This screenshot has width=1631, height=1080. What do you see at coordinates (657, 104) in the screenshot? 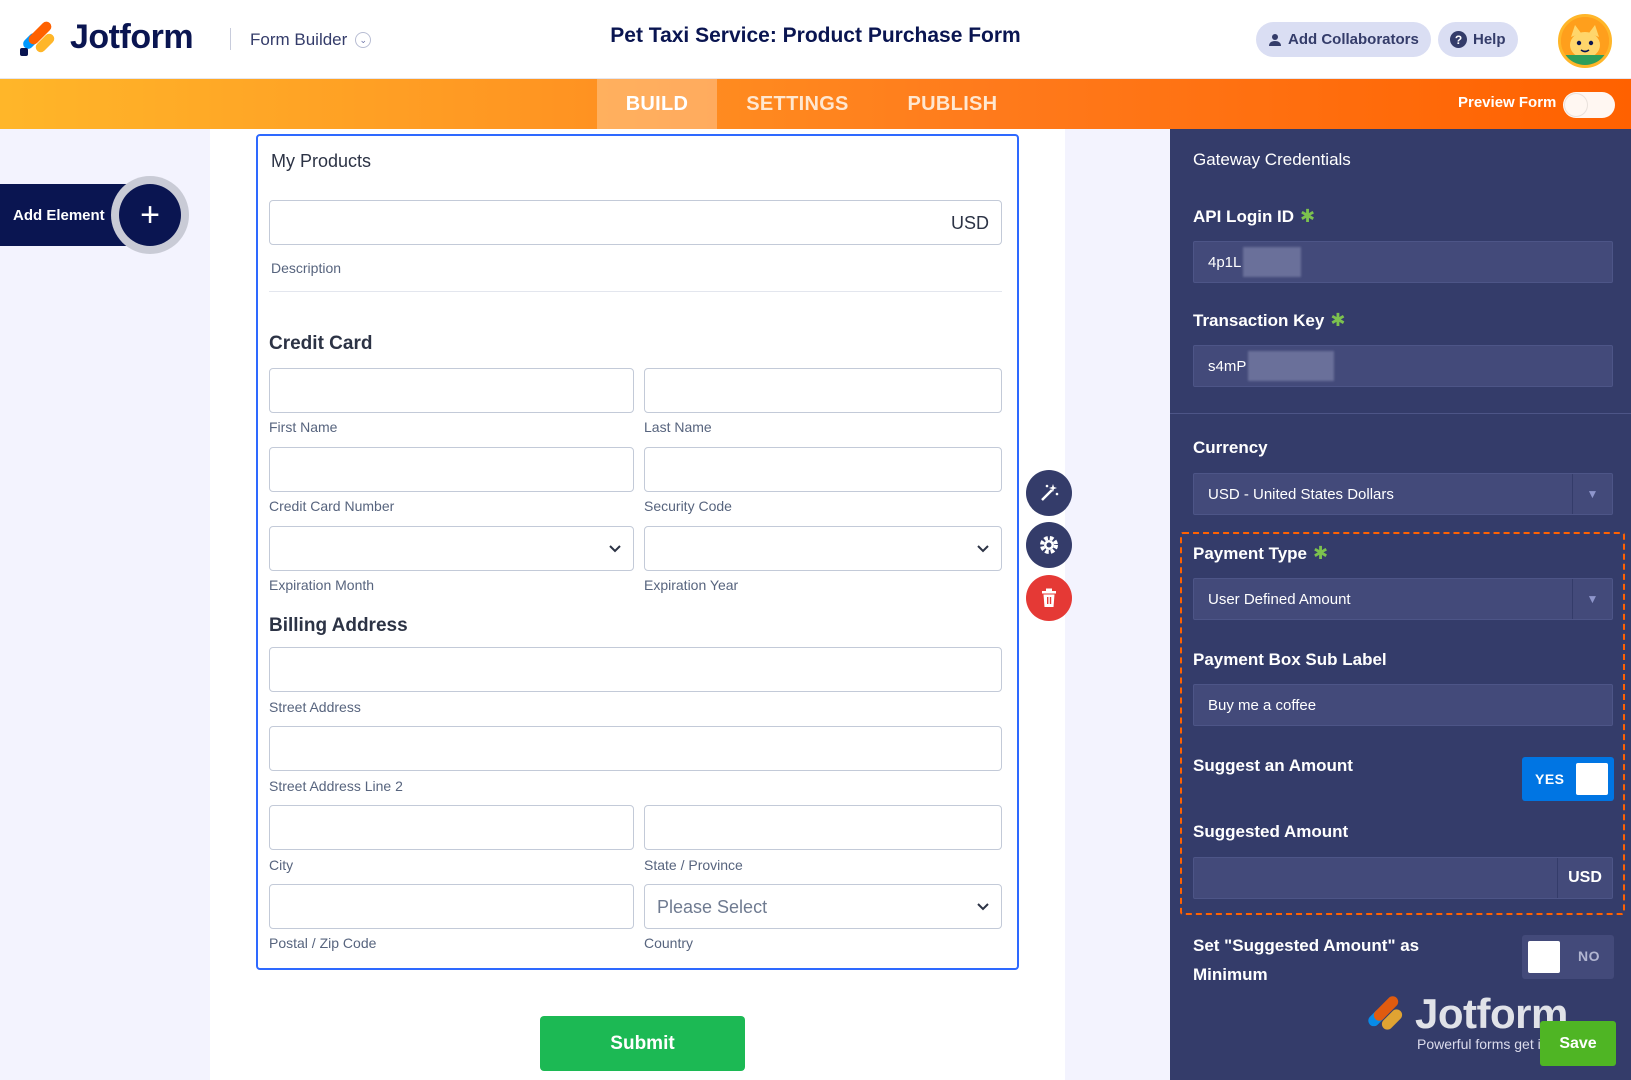
I see `tab-build: BUILD` at bounding box center [657, 104].